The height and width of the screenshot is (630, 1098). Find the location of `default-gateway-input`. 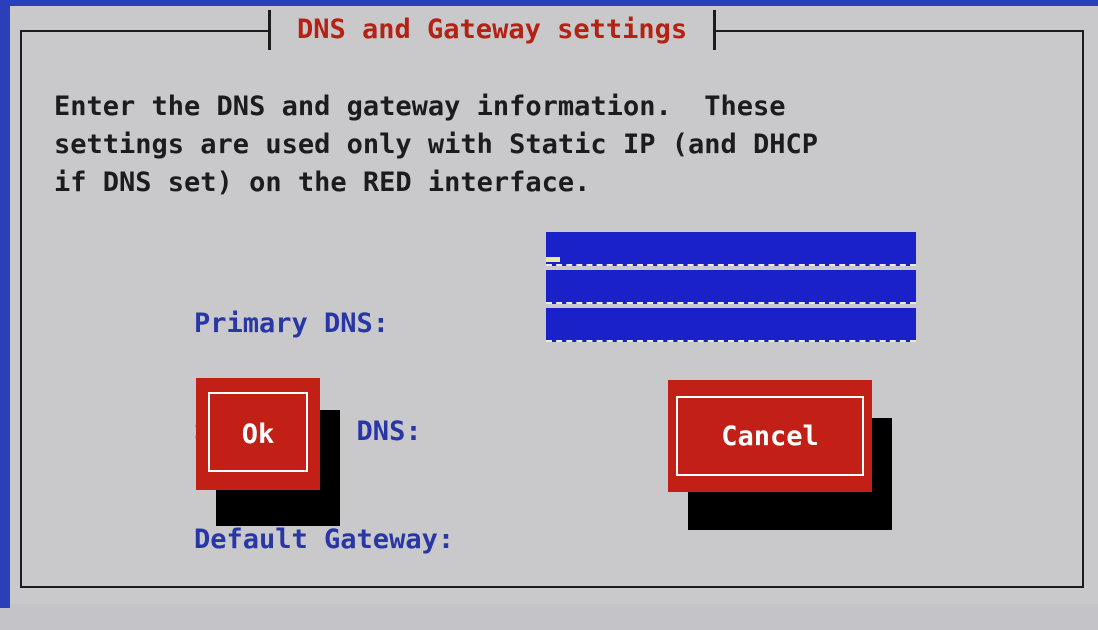

default-gateway-input is located at coordinates (731, 324).